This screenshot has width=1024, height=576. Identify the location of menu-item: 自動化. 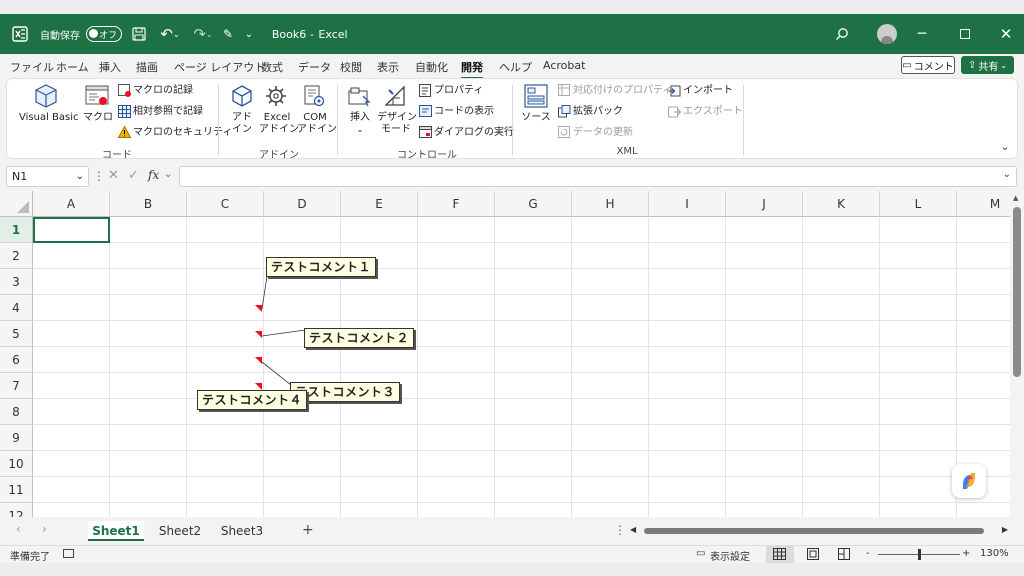
(431, 67).